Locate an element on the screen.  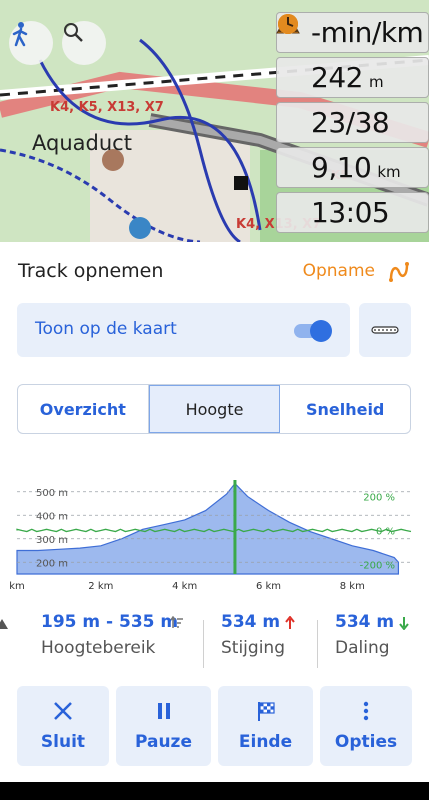
tab-speed: Snelheid is located at coordinates (345, 409).